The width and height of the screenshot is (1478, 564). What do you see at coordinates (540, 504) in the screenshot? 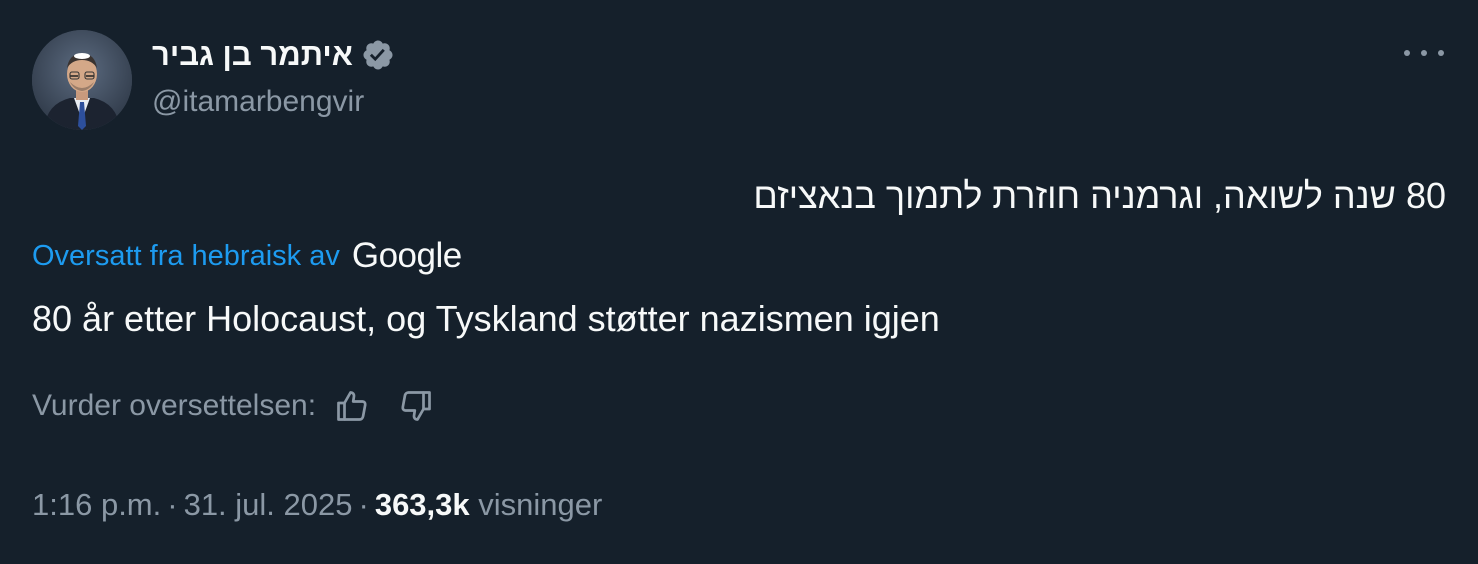
I see `views-label: visninger` at bounding box center [540, 504].